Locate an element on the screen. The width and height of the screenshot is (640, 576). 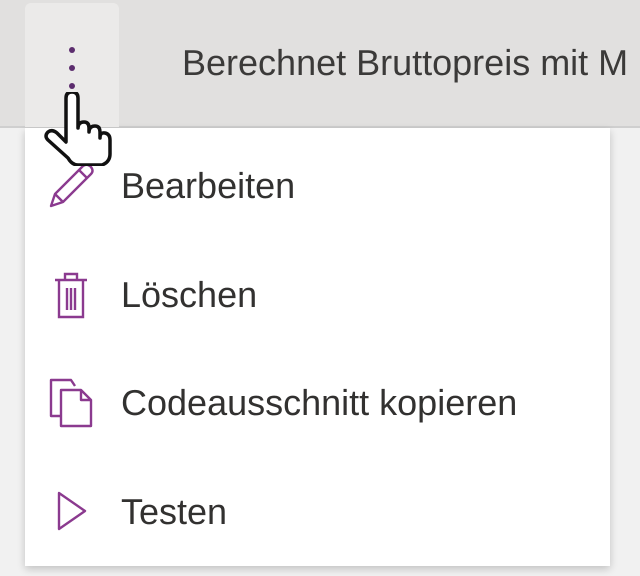
more-button is located at coordinates (72, 65).